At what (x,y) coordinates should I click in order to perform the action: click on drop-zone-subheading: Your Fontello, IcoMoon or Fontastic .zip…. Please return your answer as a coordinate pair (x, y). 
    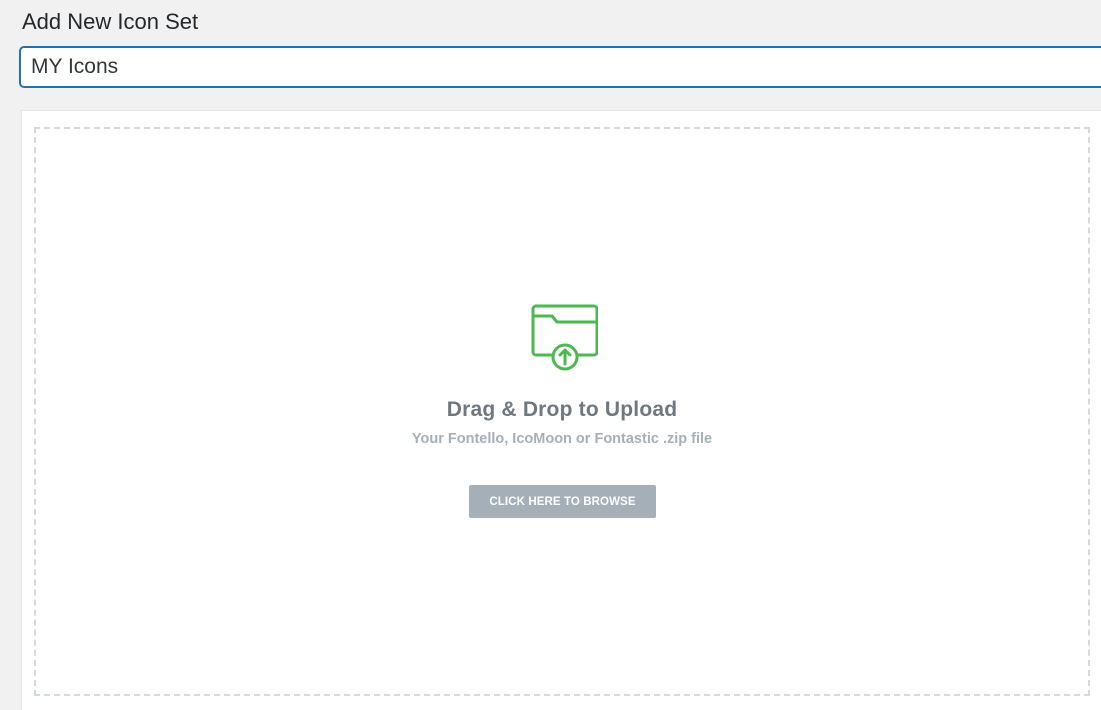
    Looking at the image, I should click on (562, 439).